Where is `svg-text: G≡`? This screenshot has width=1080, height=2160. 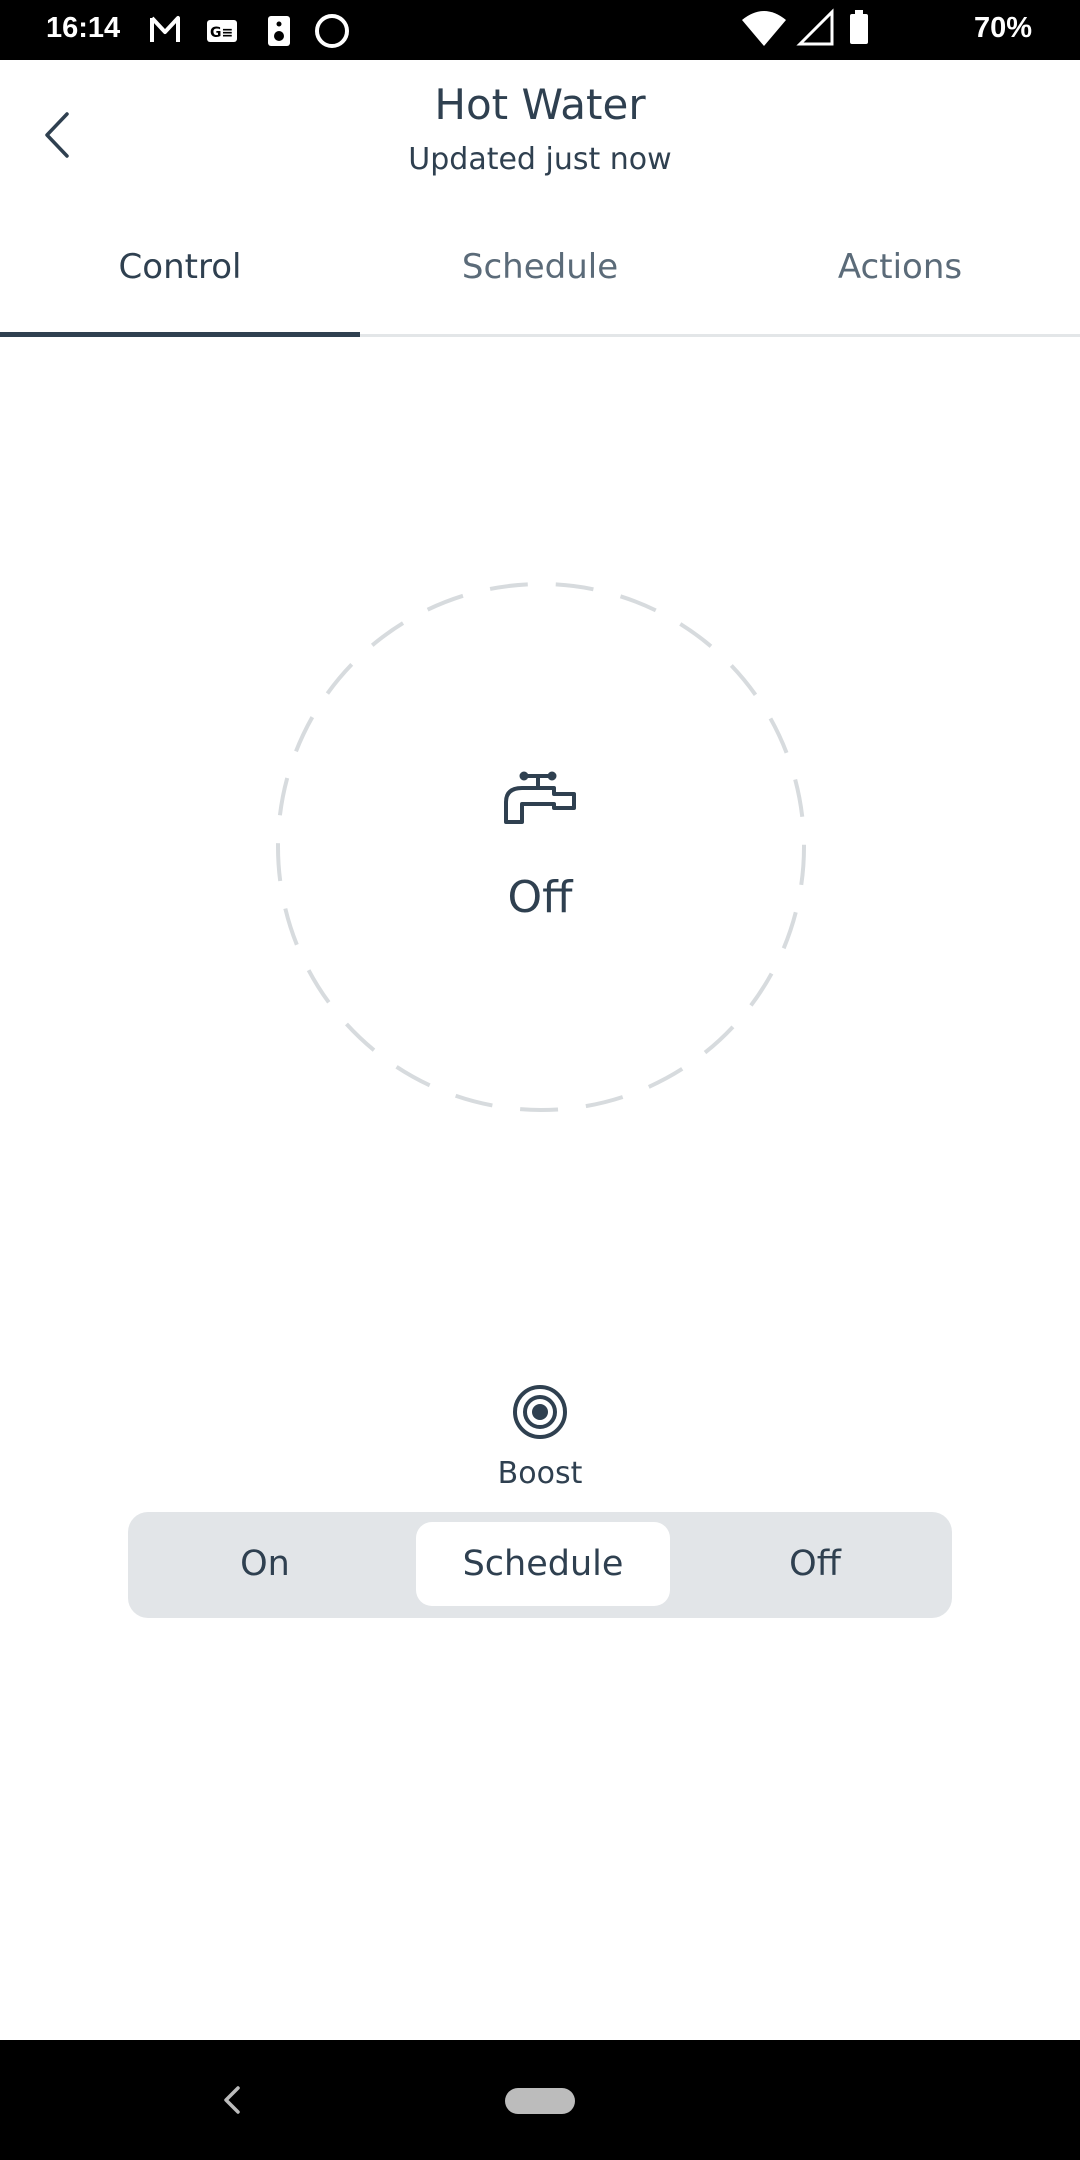 svg-text: G≡ is located at coordinates (221, 33).